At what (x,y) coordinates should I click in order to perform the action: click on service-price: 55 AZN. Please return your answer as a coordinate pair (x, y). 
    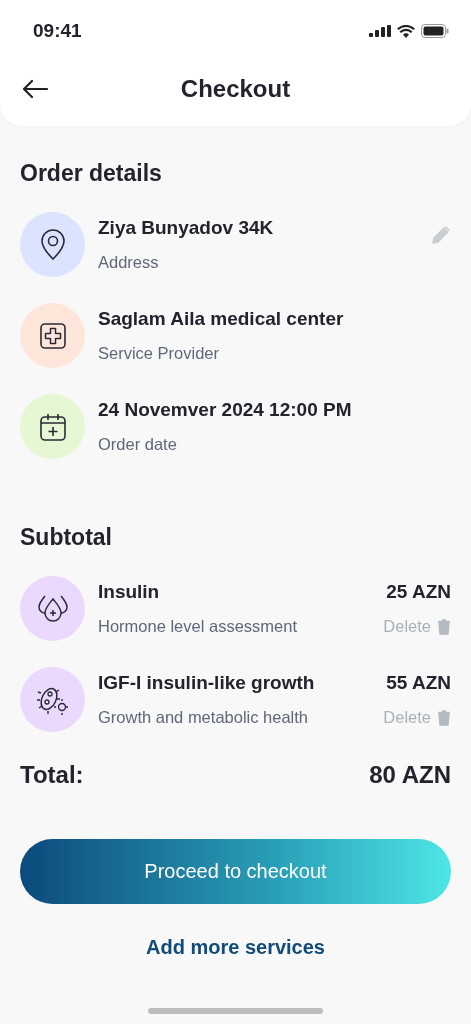
    Looking at the image, I should click on (418, 683).